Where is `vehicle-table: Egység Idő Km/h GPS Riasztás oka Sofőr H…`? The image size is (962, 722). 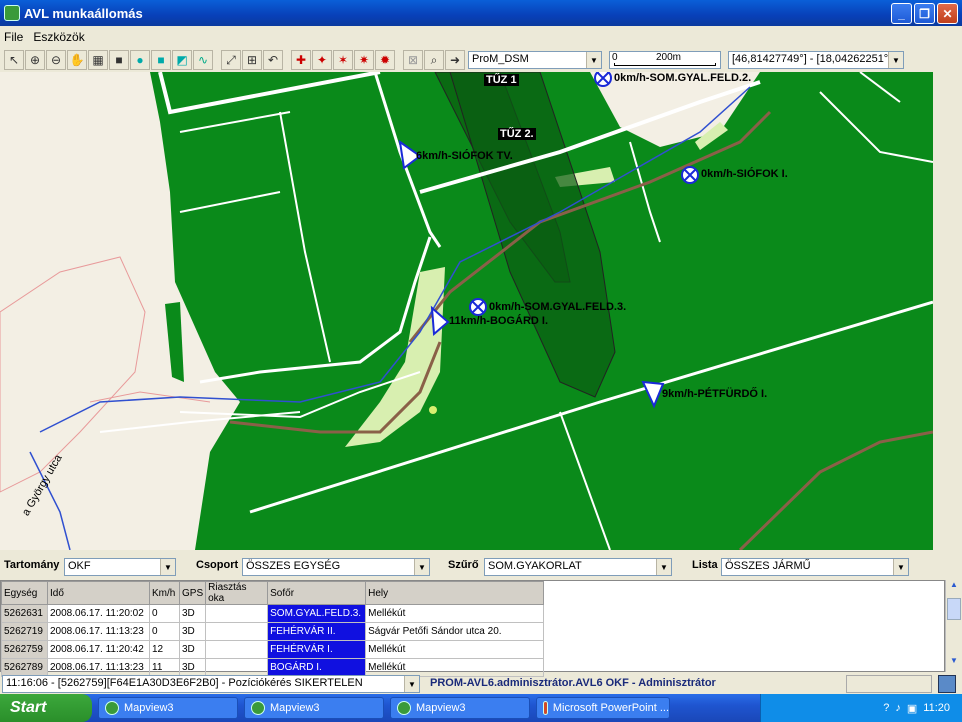
vehicle-table: Egység Idő Km/h GPS Riasztás oka Sofőr H… is located at coordinates (472, 628).